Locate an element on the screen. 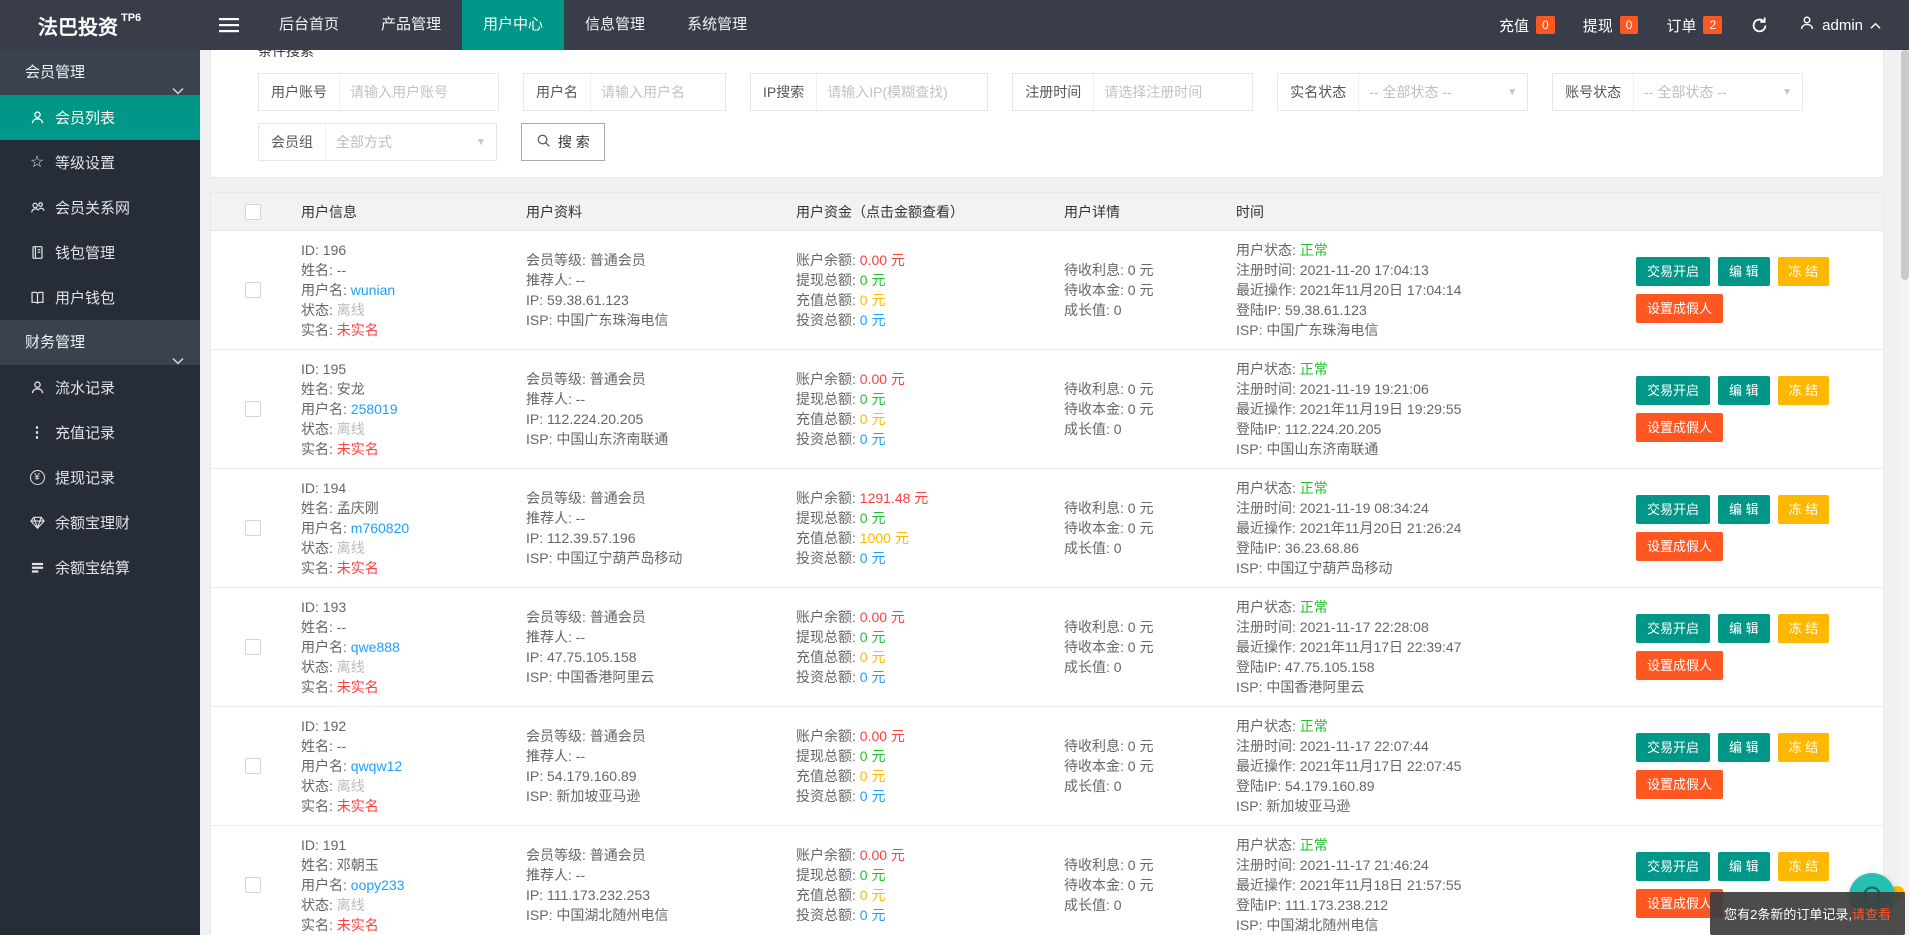  diamond-icon is located at coordinates (37, 522).